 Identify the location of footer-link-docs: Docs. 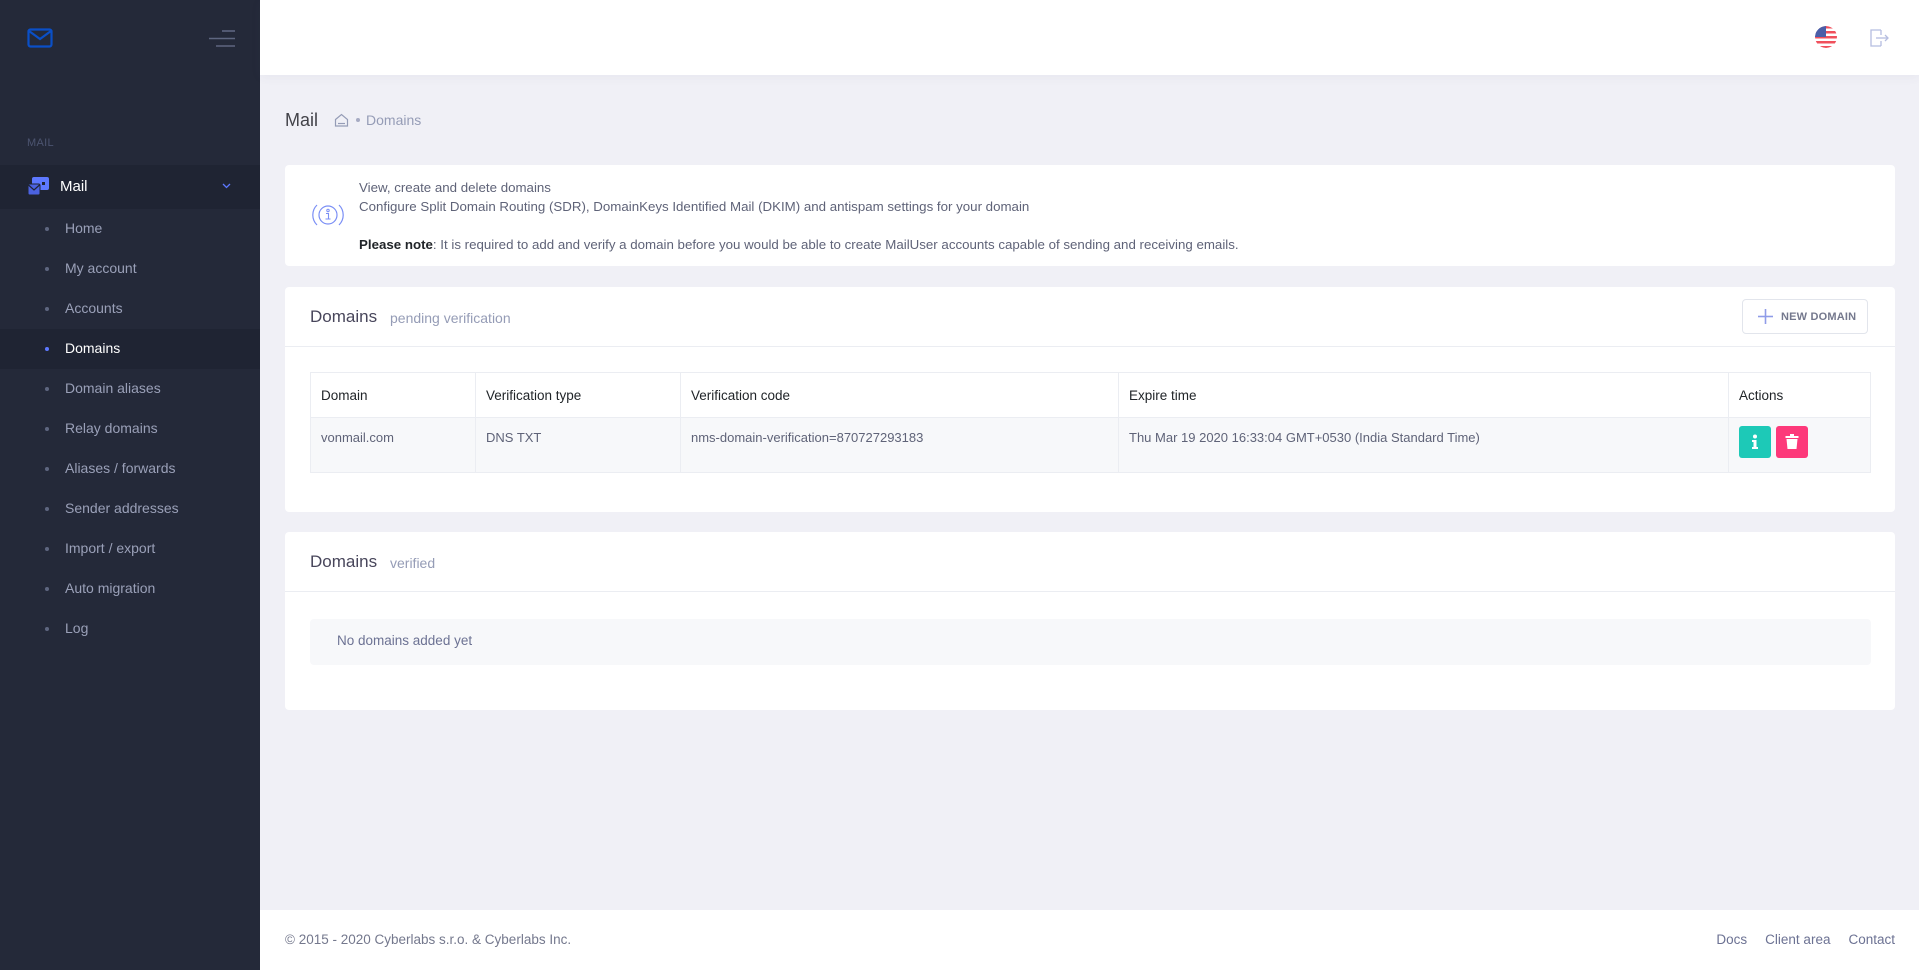
(1731, 939).